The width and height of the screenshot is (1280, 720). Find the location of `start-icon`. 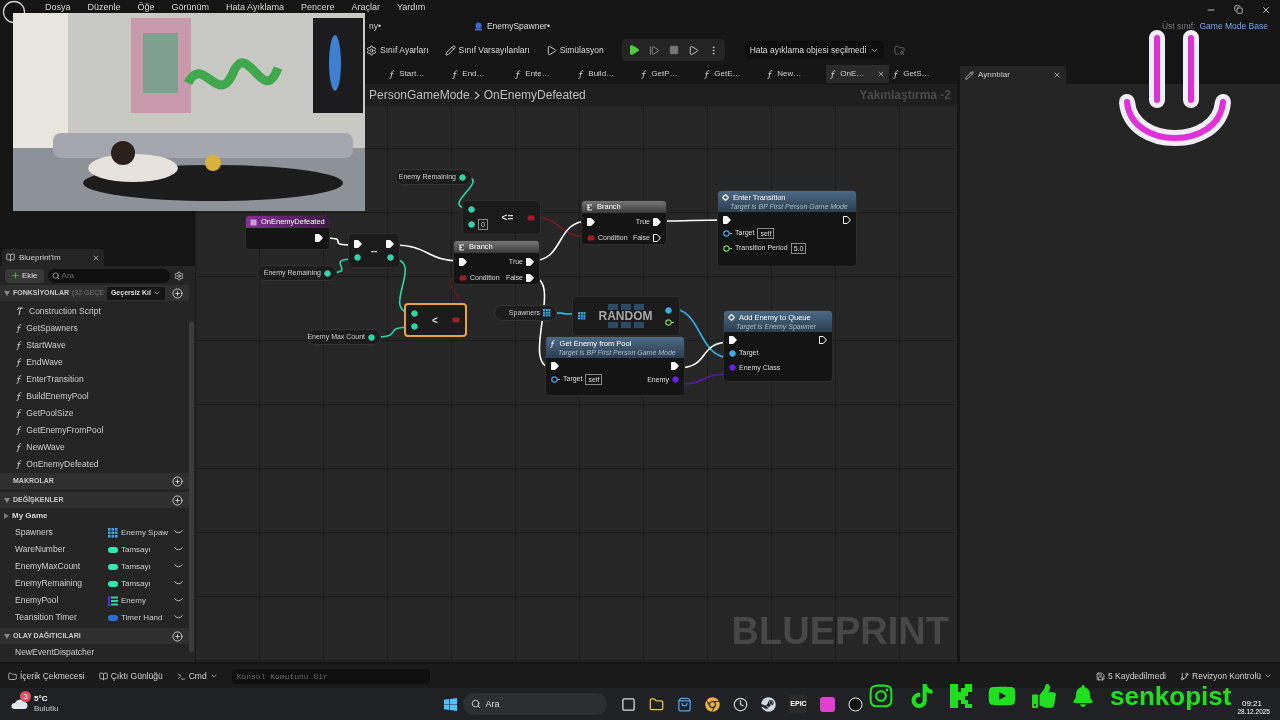

start-icon is located at coordinates (451, 704).